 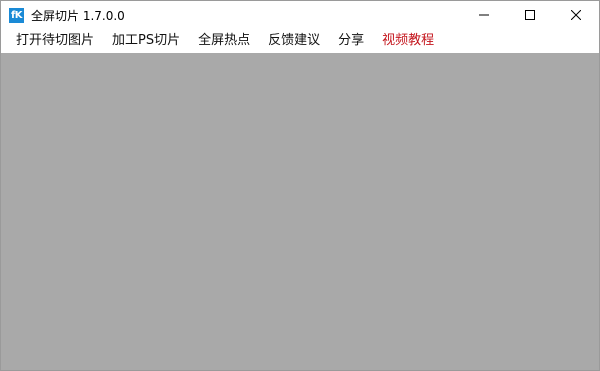 What do you see at coordinates (224, 41) in the screenshot?
I see `menu-fullscreen-hotspot: 全屏热点` at bounding box center [224, 41].